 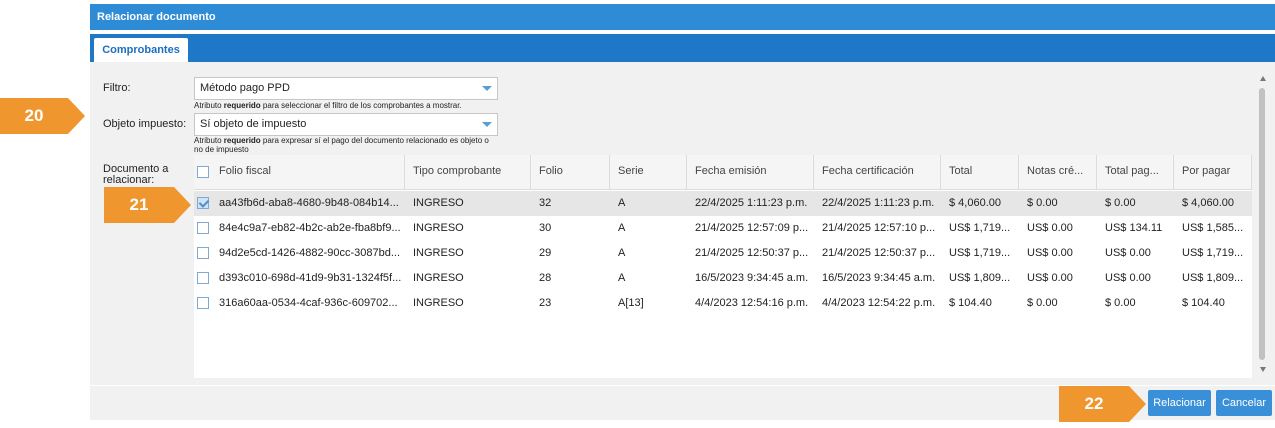 I want to click on column-header-por-pagar: Por pagar, so click(x=1213, y=172).